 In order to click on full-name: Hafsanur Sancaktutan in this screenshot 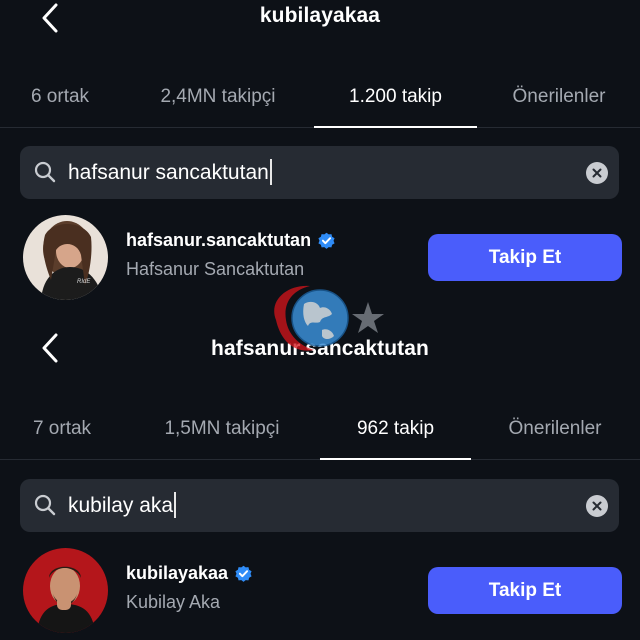, I will do `click(215, 269)`.